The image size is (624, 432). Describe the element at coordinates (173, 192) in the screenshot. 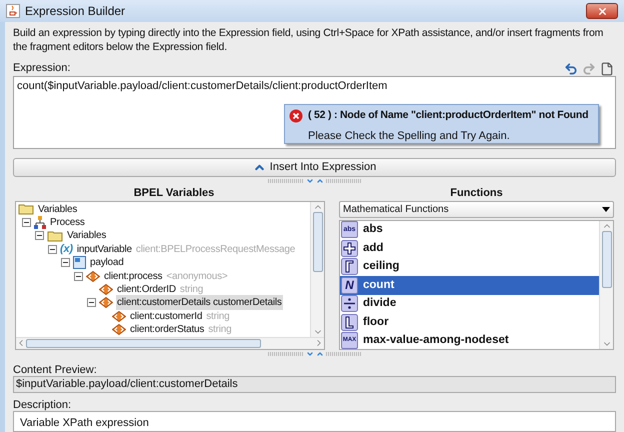

I see `panel-title: BPEL Variables` at that location.